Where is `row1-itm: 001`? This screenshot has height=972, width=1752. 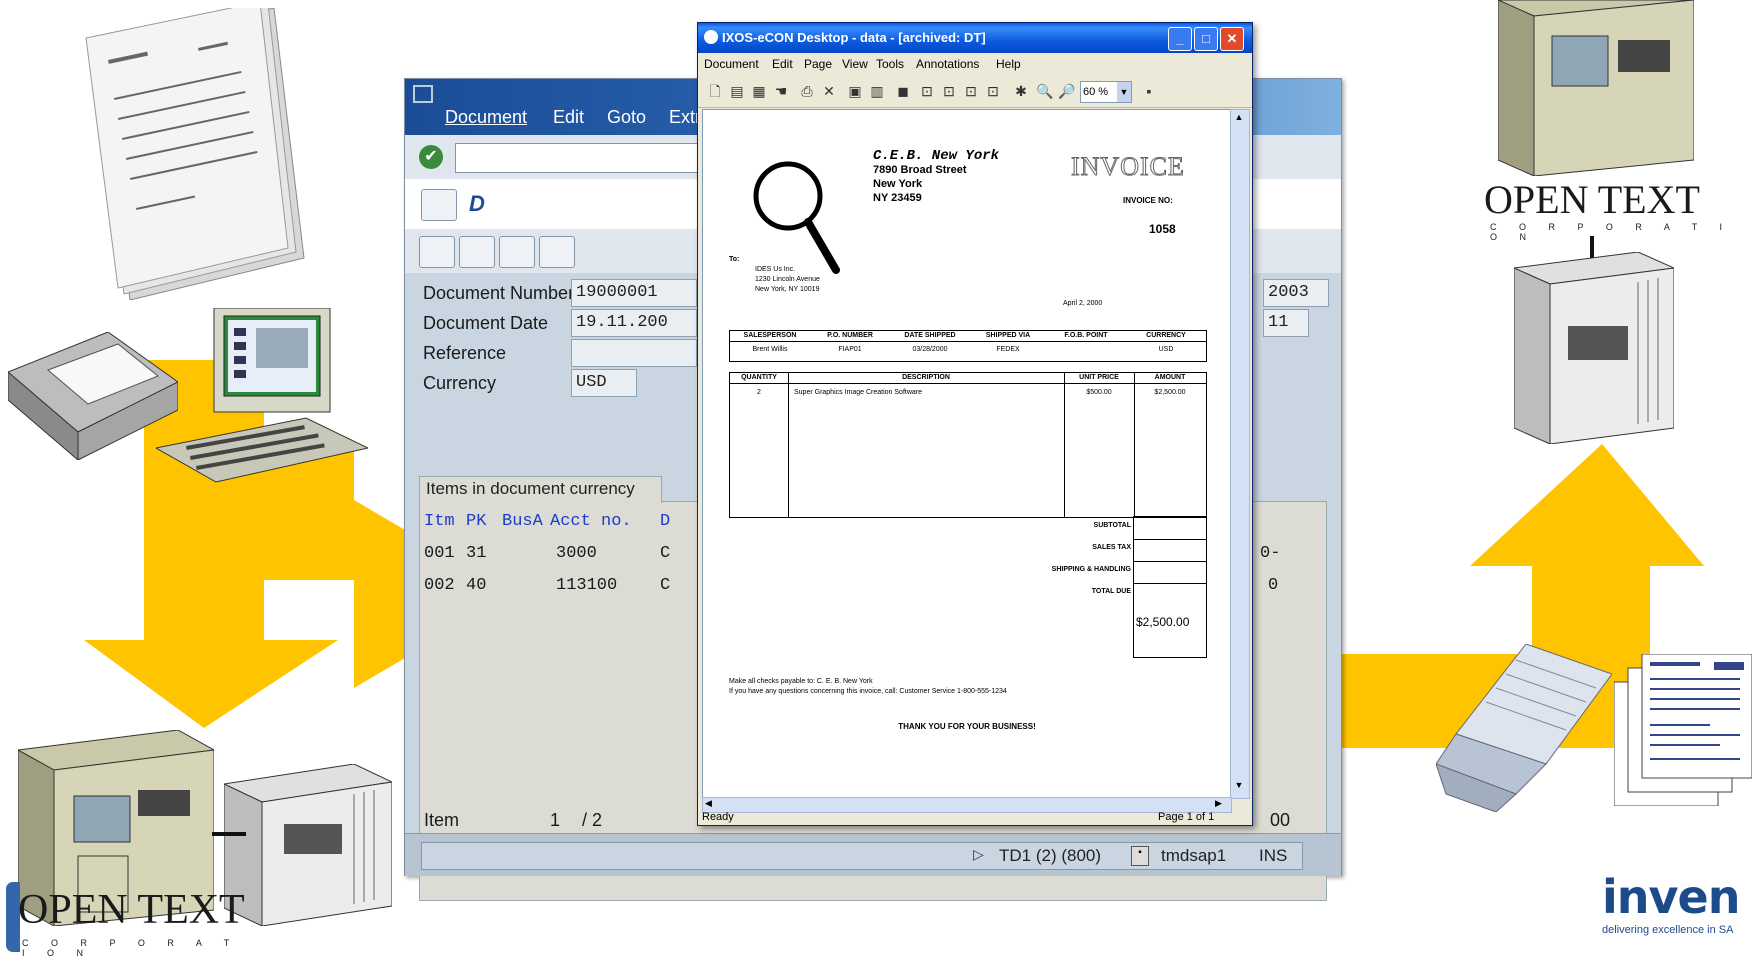
row1-itm: 001 is located at coordinates (439, 553).